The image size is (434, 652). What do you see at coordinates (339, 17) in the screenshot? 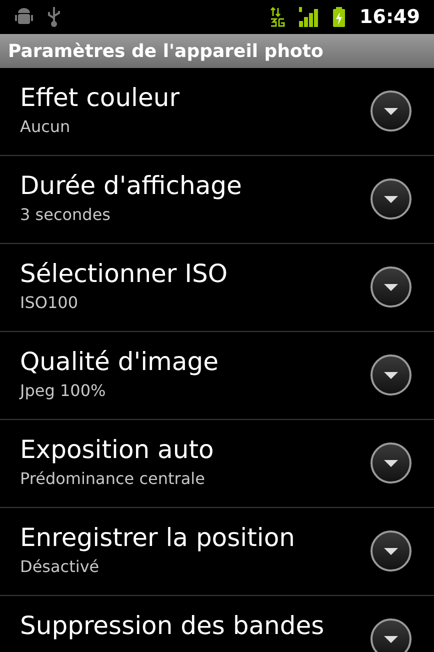
I see `battery-charging-icon` at bounding box center [339, 17].